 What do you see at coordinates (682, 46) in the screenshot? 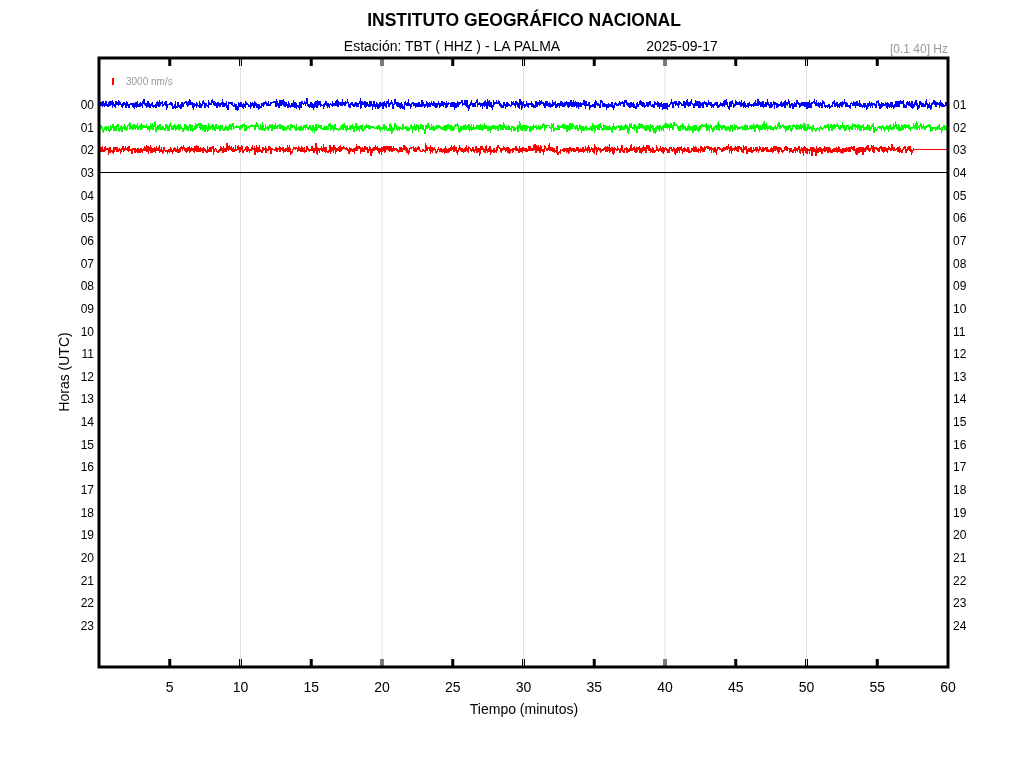
I see `date-label: 2025-09-17` at bounding box center [682, 46].